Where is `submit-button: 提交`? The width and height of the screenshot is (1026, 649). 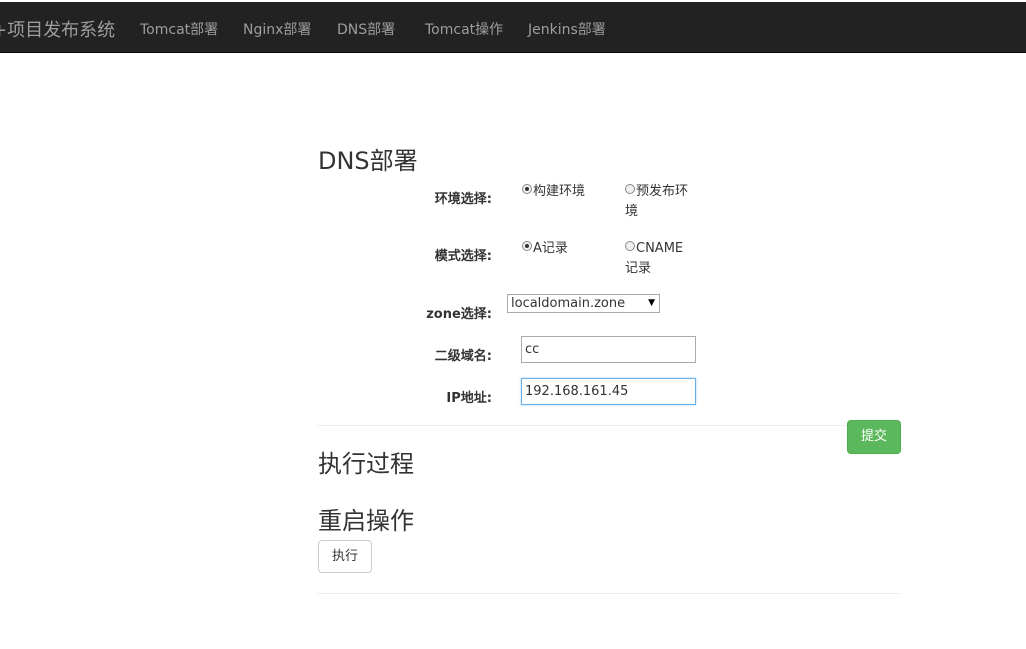
submit-button: 提交 is located at coordinates (874, 437).